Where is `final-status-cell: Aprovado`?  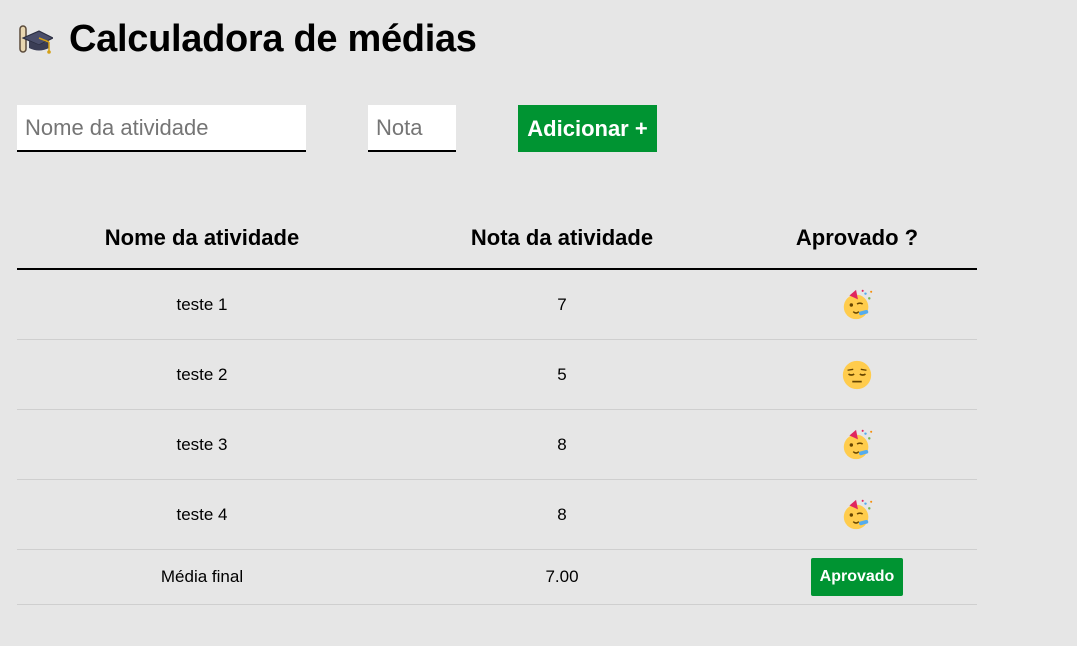 final-status-cell: Aprovado is located at coordinates (857, 577).